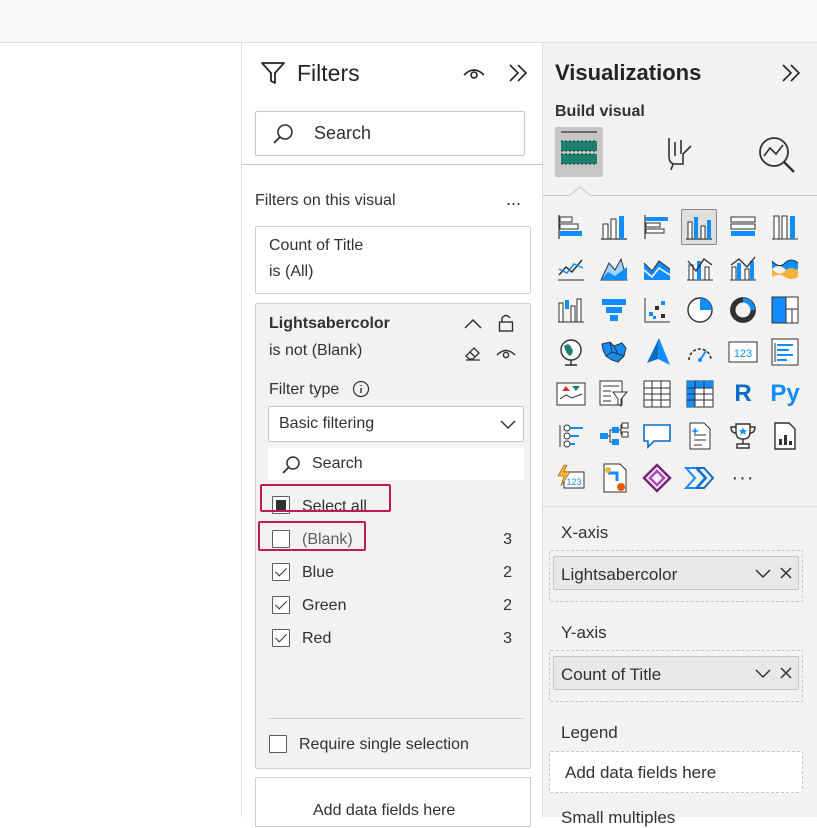 This screenshot has height=828, width=817. I want to click on green-checkbox, so click(281, 605).